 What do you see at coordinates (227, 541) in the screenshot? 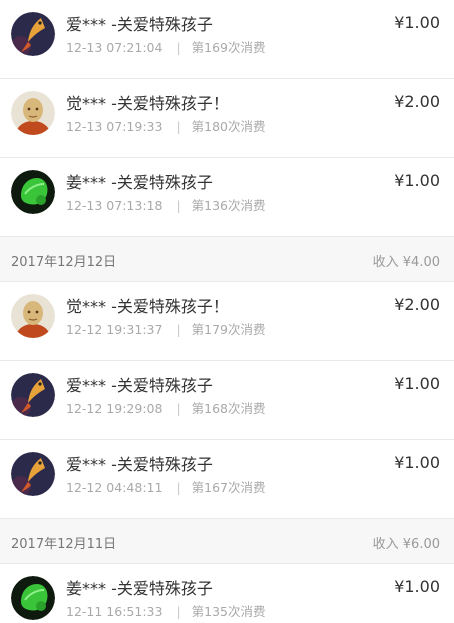
I see `day-header: 2017年12月11日 收入 ¥6.00` at bounding box center [227, 541].